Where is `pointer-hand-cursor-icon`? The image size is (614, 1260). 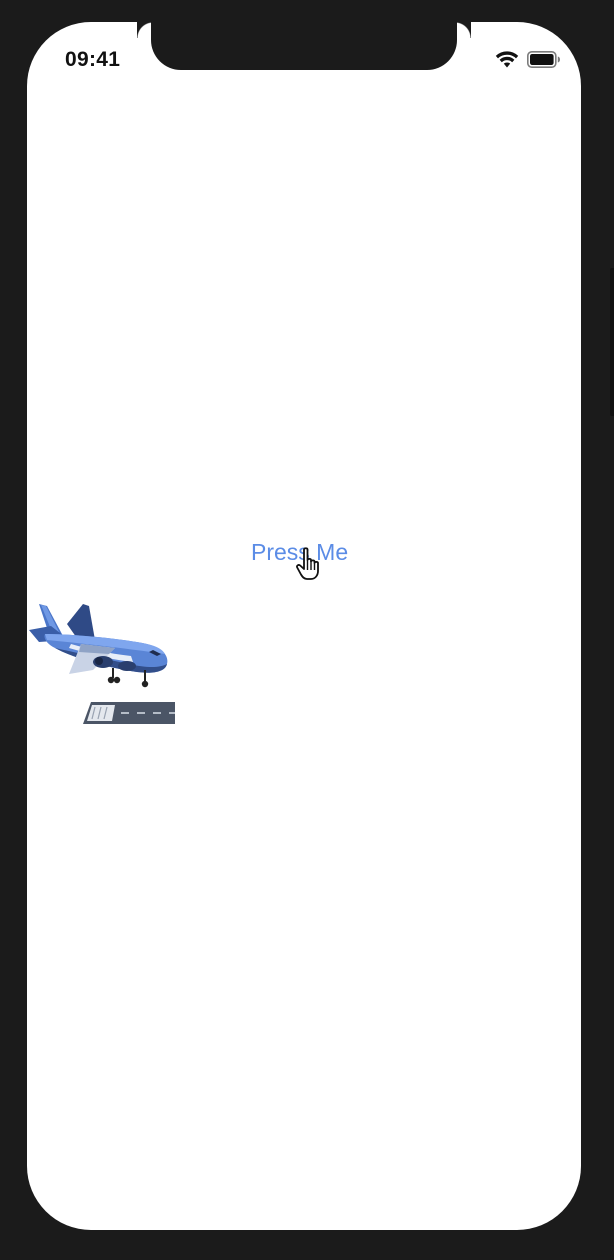 pointer-hand-cursor-icon is located at coordinates (307, 563).